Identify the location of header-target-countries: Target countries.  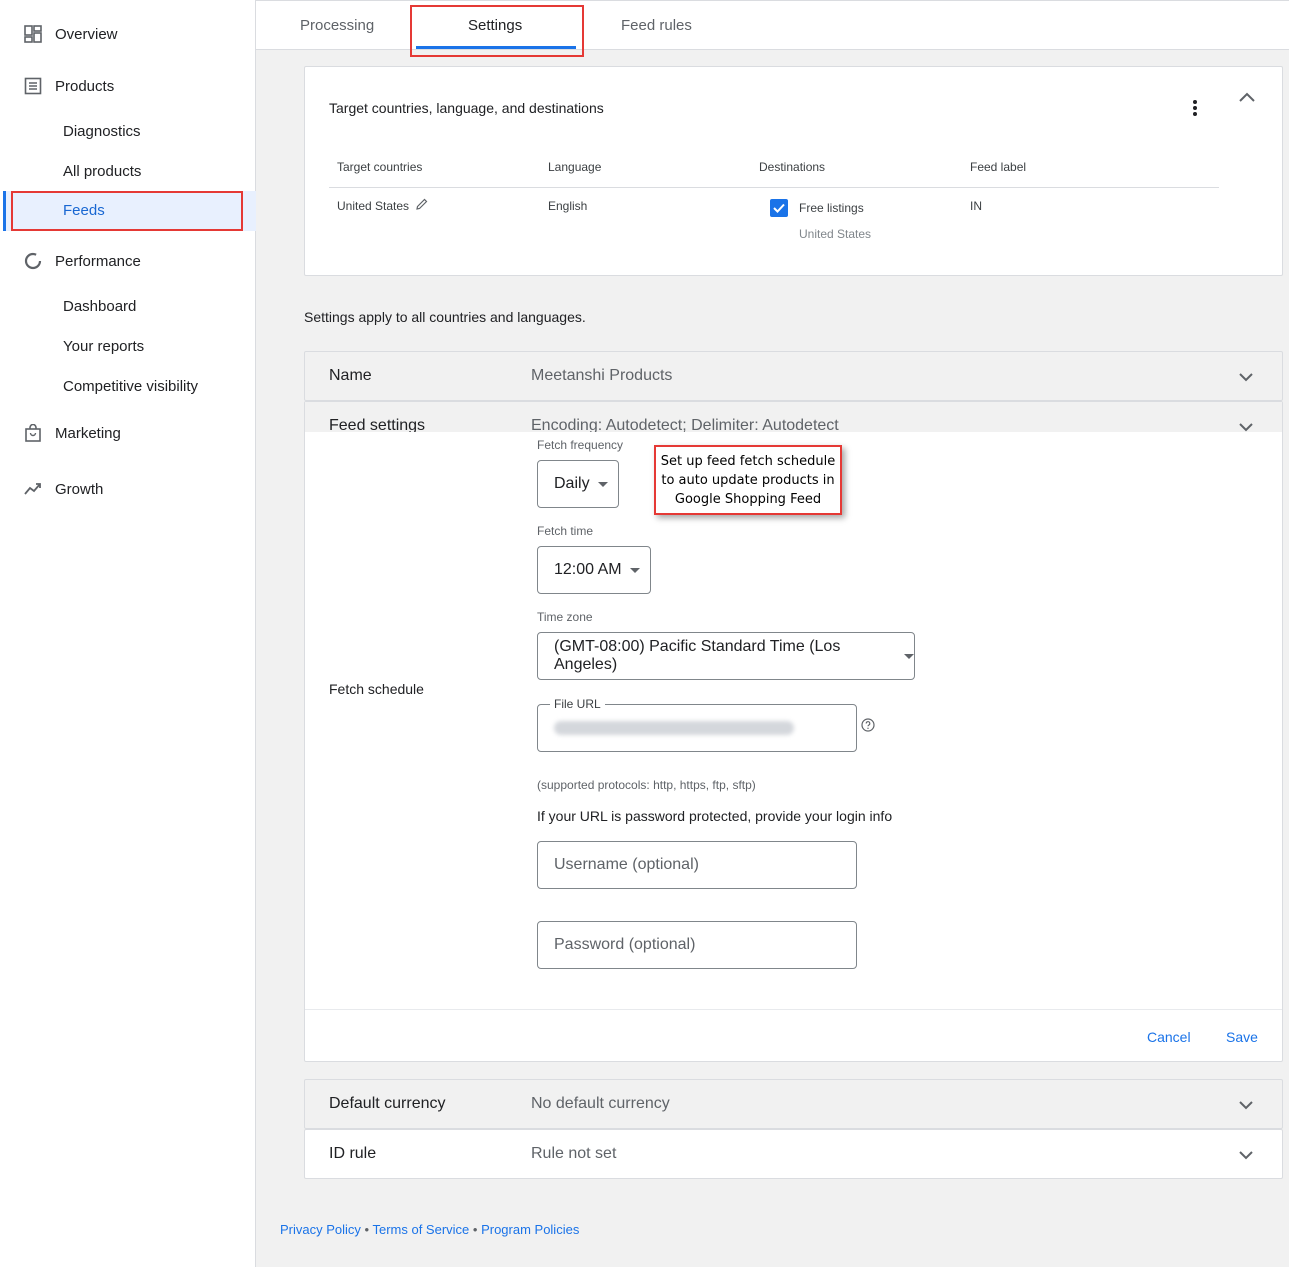
(380, 167).